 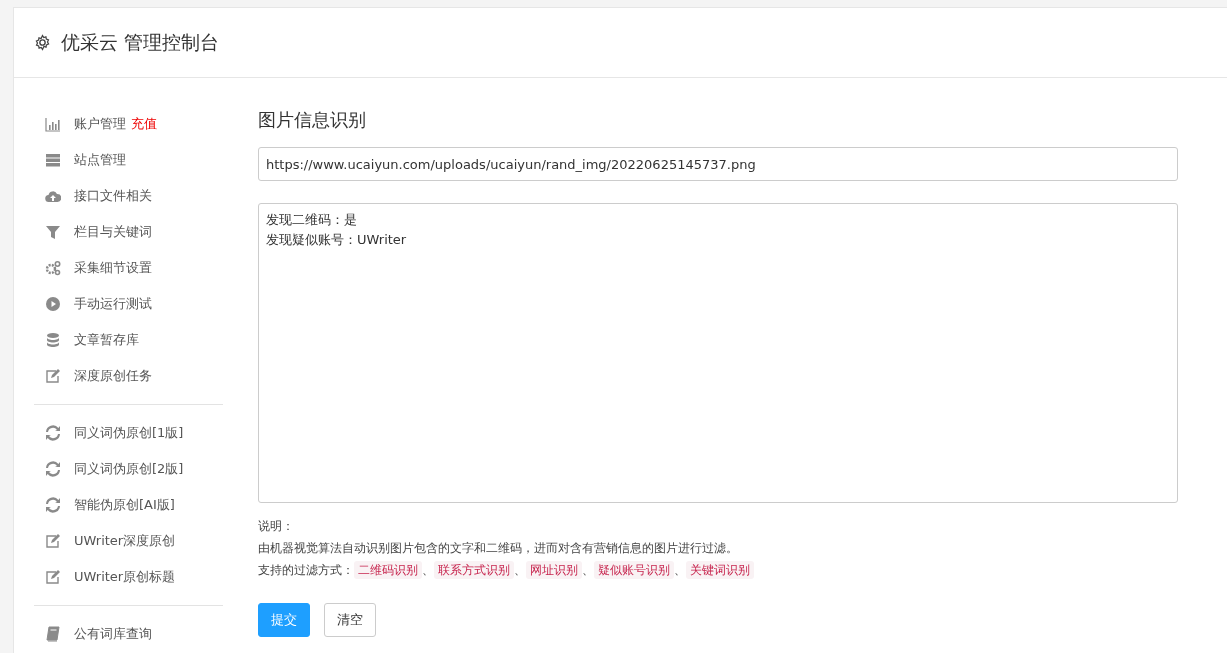 What do you see at coordinates (128, 232) in the screenshot?
I see `sidebar-item: 栏目与关键词` at bounding box center [128, 232].